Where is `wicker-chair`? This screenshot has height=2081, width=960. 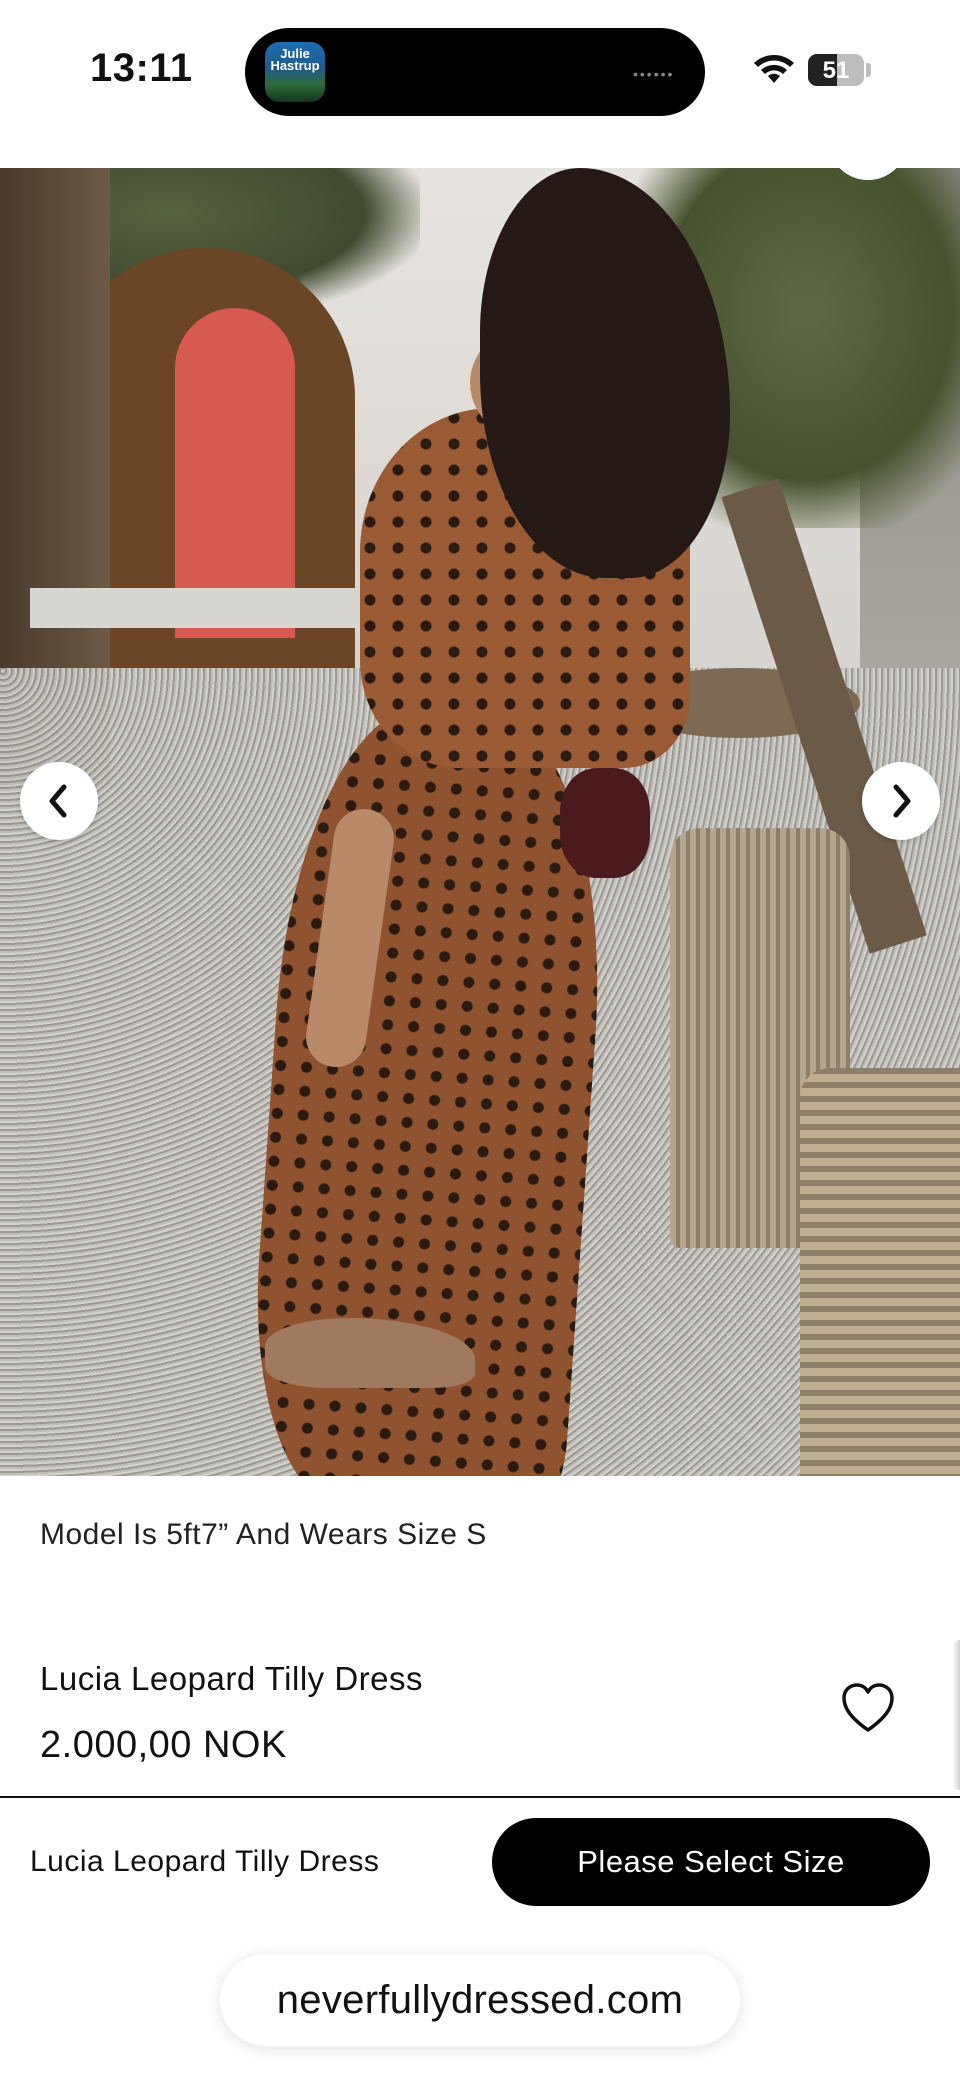 wicker-chair is located at coordinates (880, 1272).